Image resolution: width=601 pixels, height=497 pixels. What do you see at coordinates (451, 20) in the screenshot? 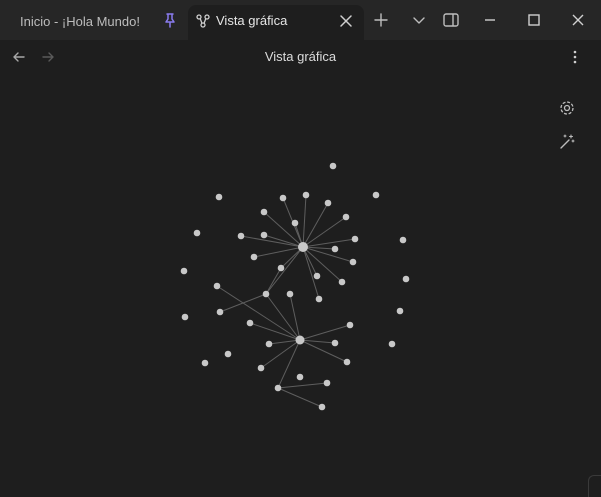
I see `sidebar-toggle-icon` at bounding box center [451, 20].